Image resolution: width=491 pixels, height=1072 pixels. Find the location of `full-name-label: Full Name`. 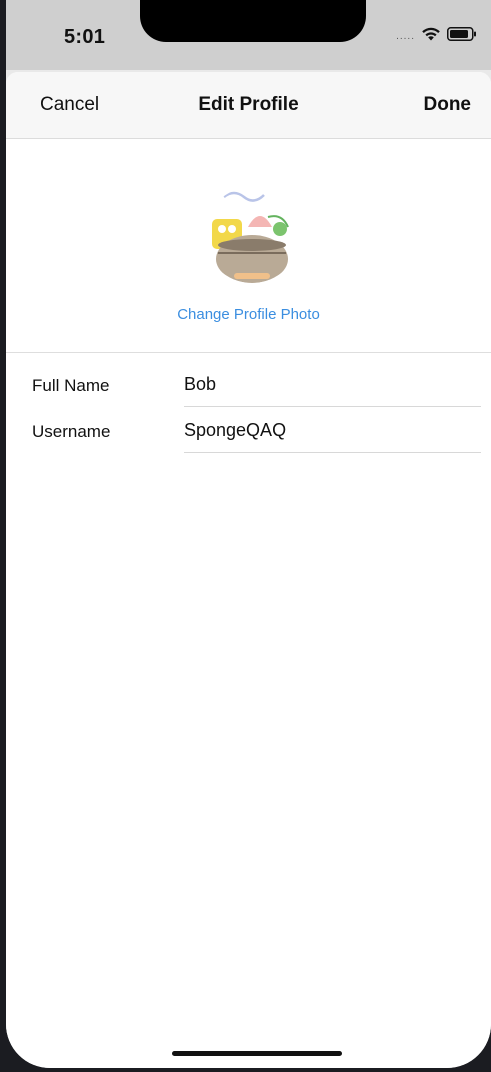

full-name-label: Full Name is located at coordinates (71, 385).